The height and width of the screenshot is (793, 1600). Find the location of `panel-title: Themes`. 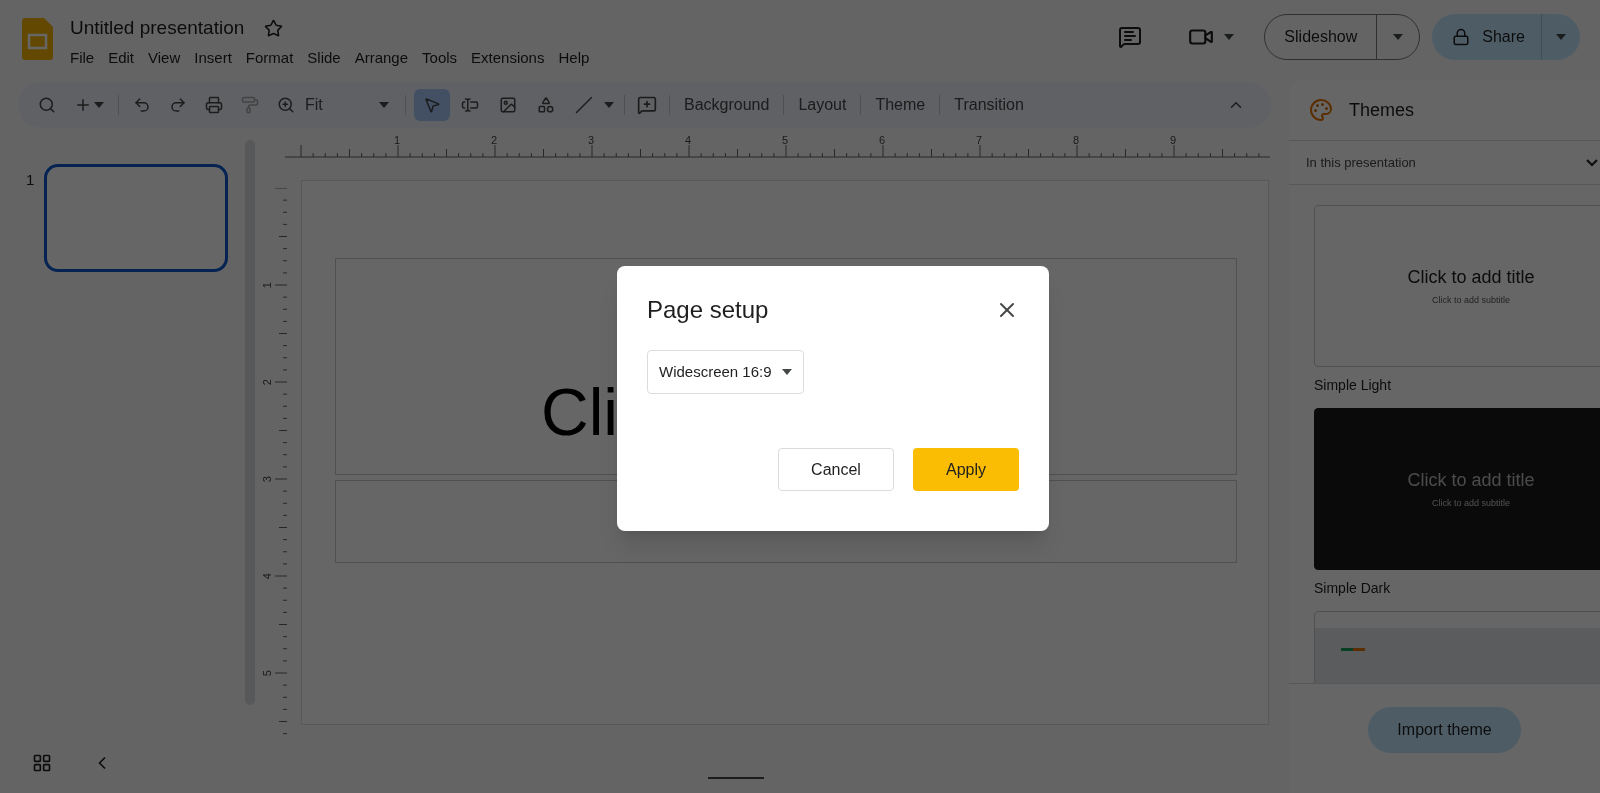

panel-title: Themes is located at coordinates (1382, 110).